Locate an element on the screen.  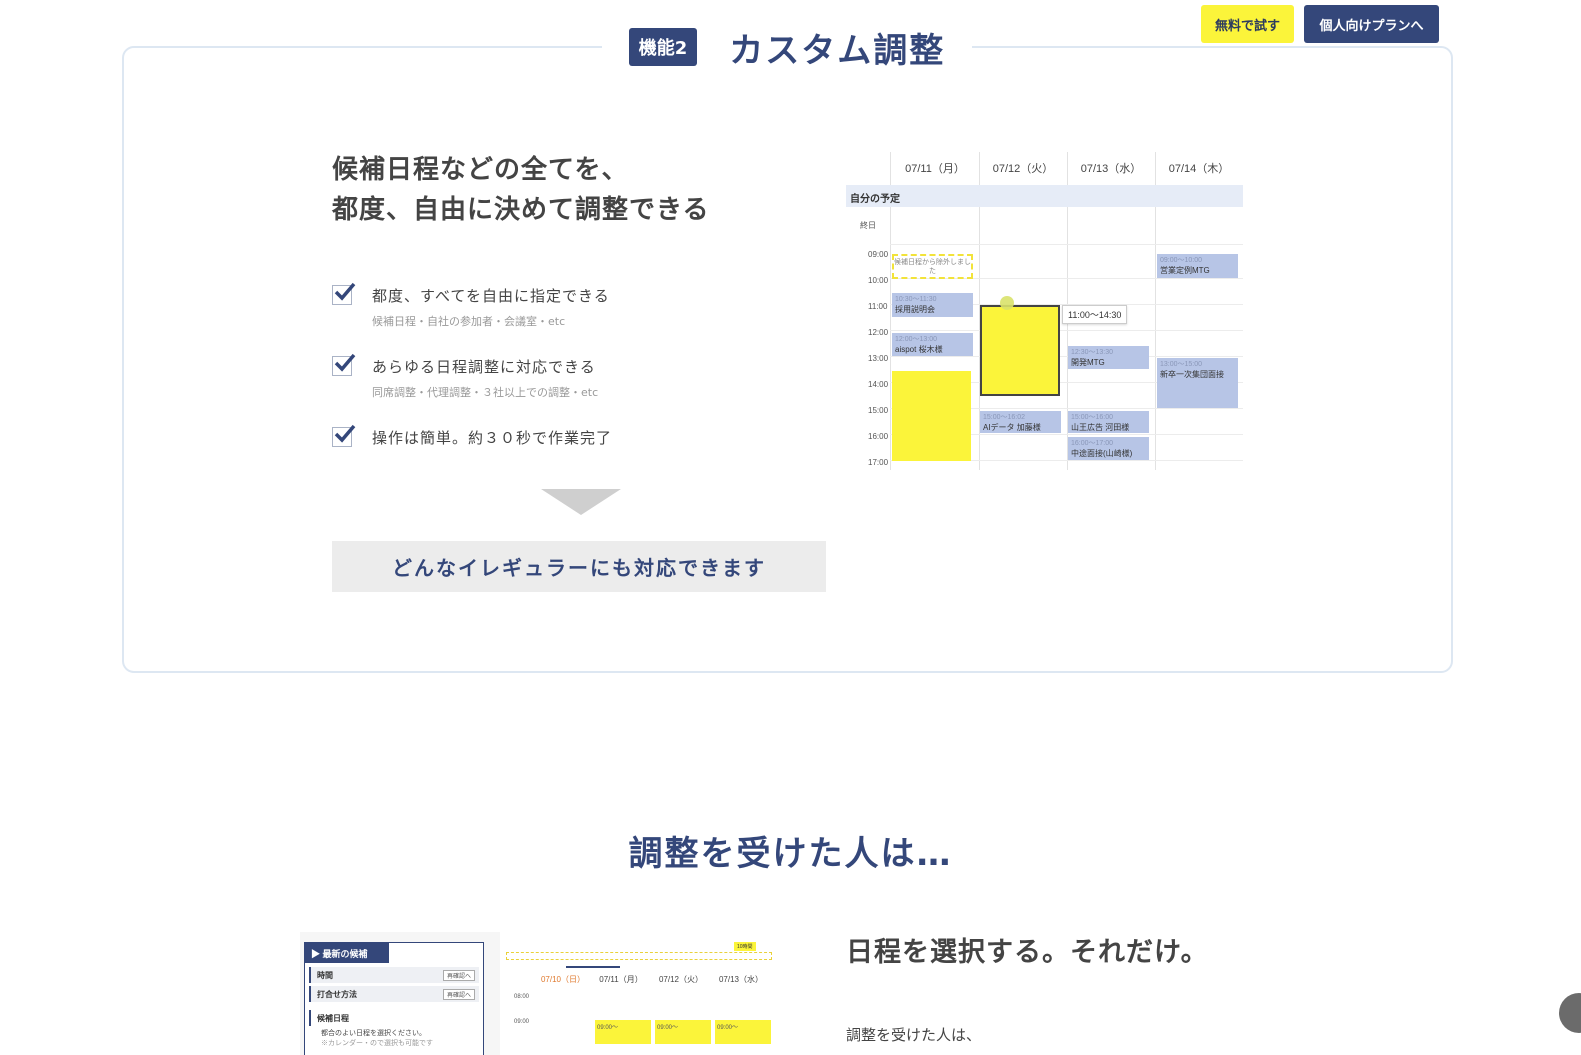
time-label: 11:00 is located at coordinates (878, 306).